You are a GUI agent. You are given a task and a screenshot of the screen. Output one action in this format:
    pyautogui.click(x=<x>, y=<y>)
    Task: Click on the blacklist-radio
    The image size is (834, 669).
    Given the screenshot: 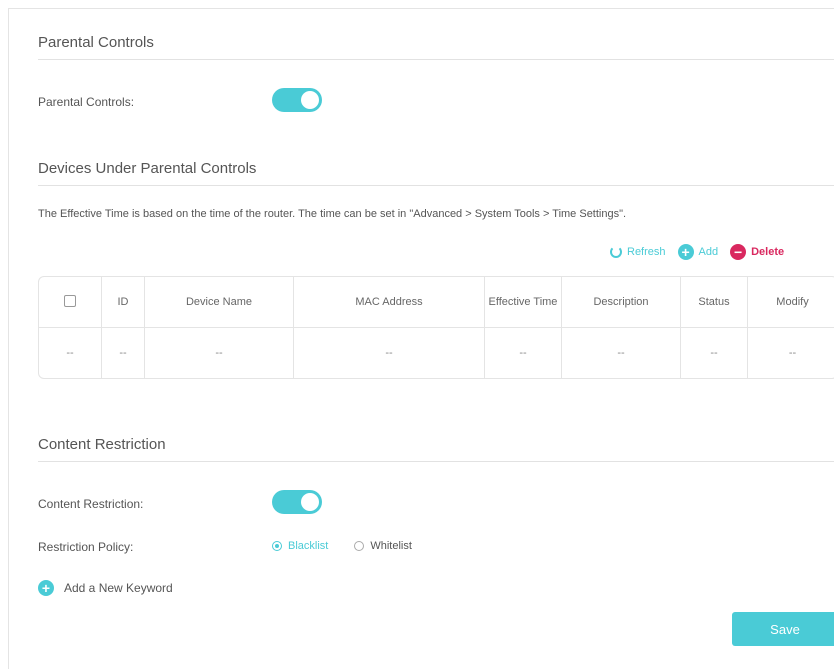 What is the action you would take?
    pyautogui.click(x=277, y=546)
    